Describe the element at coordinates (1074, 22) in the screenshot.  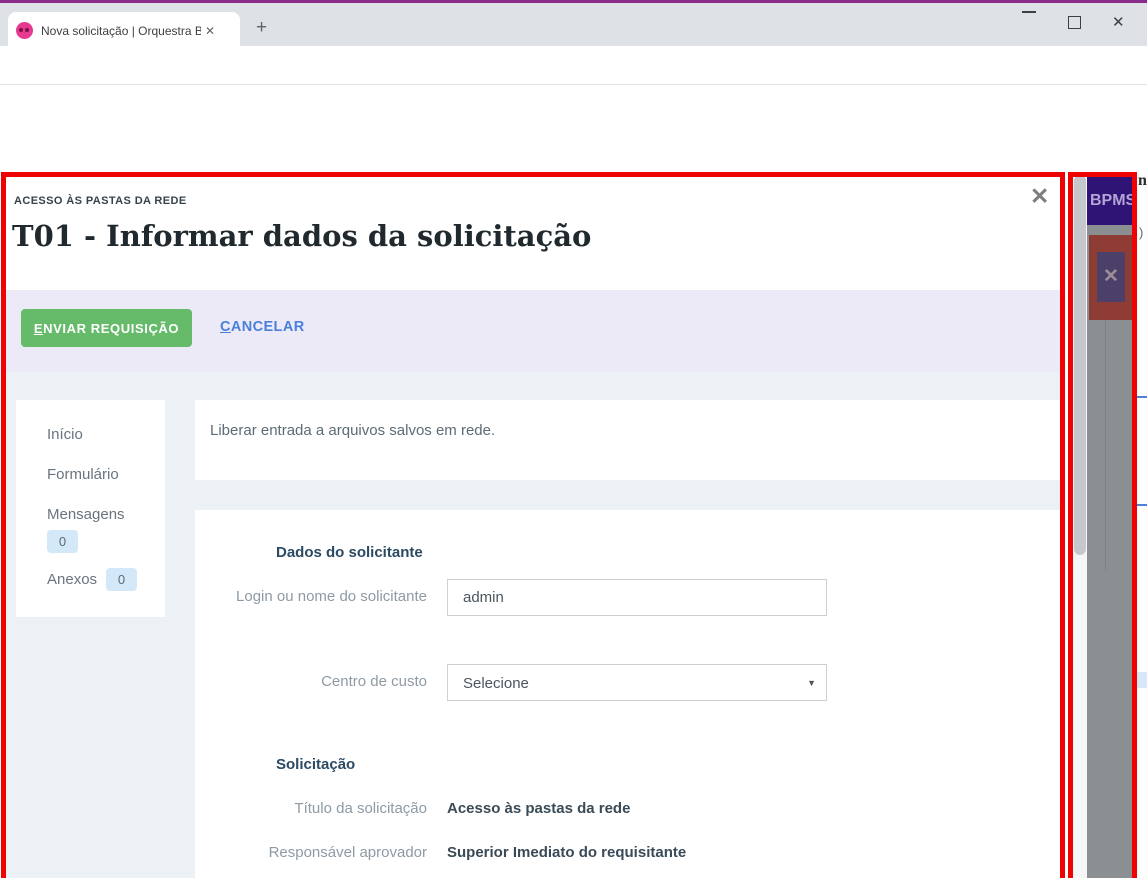
I see `window-maximize-icon` at that location.